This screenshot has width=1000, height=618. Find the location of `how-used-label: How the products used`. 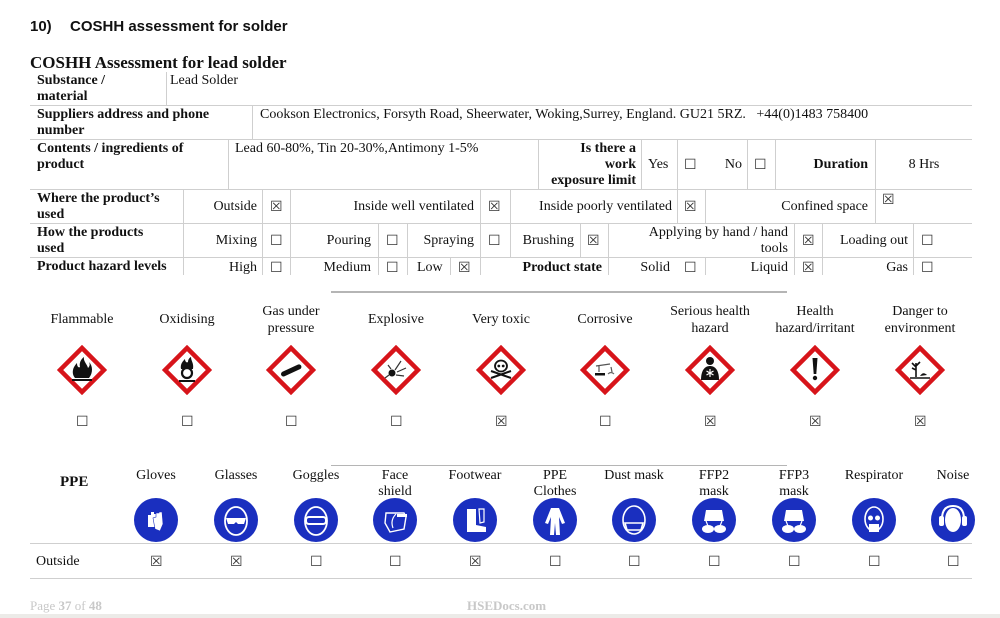

how-used-label: How the products used is located at coordinates (90, 241).